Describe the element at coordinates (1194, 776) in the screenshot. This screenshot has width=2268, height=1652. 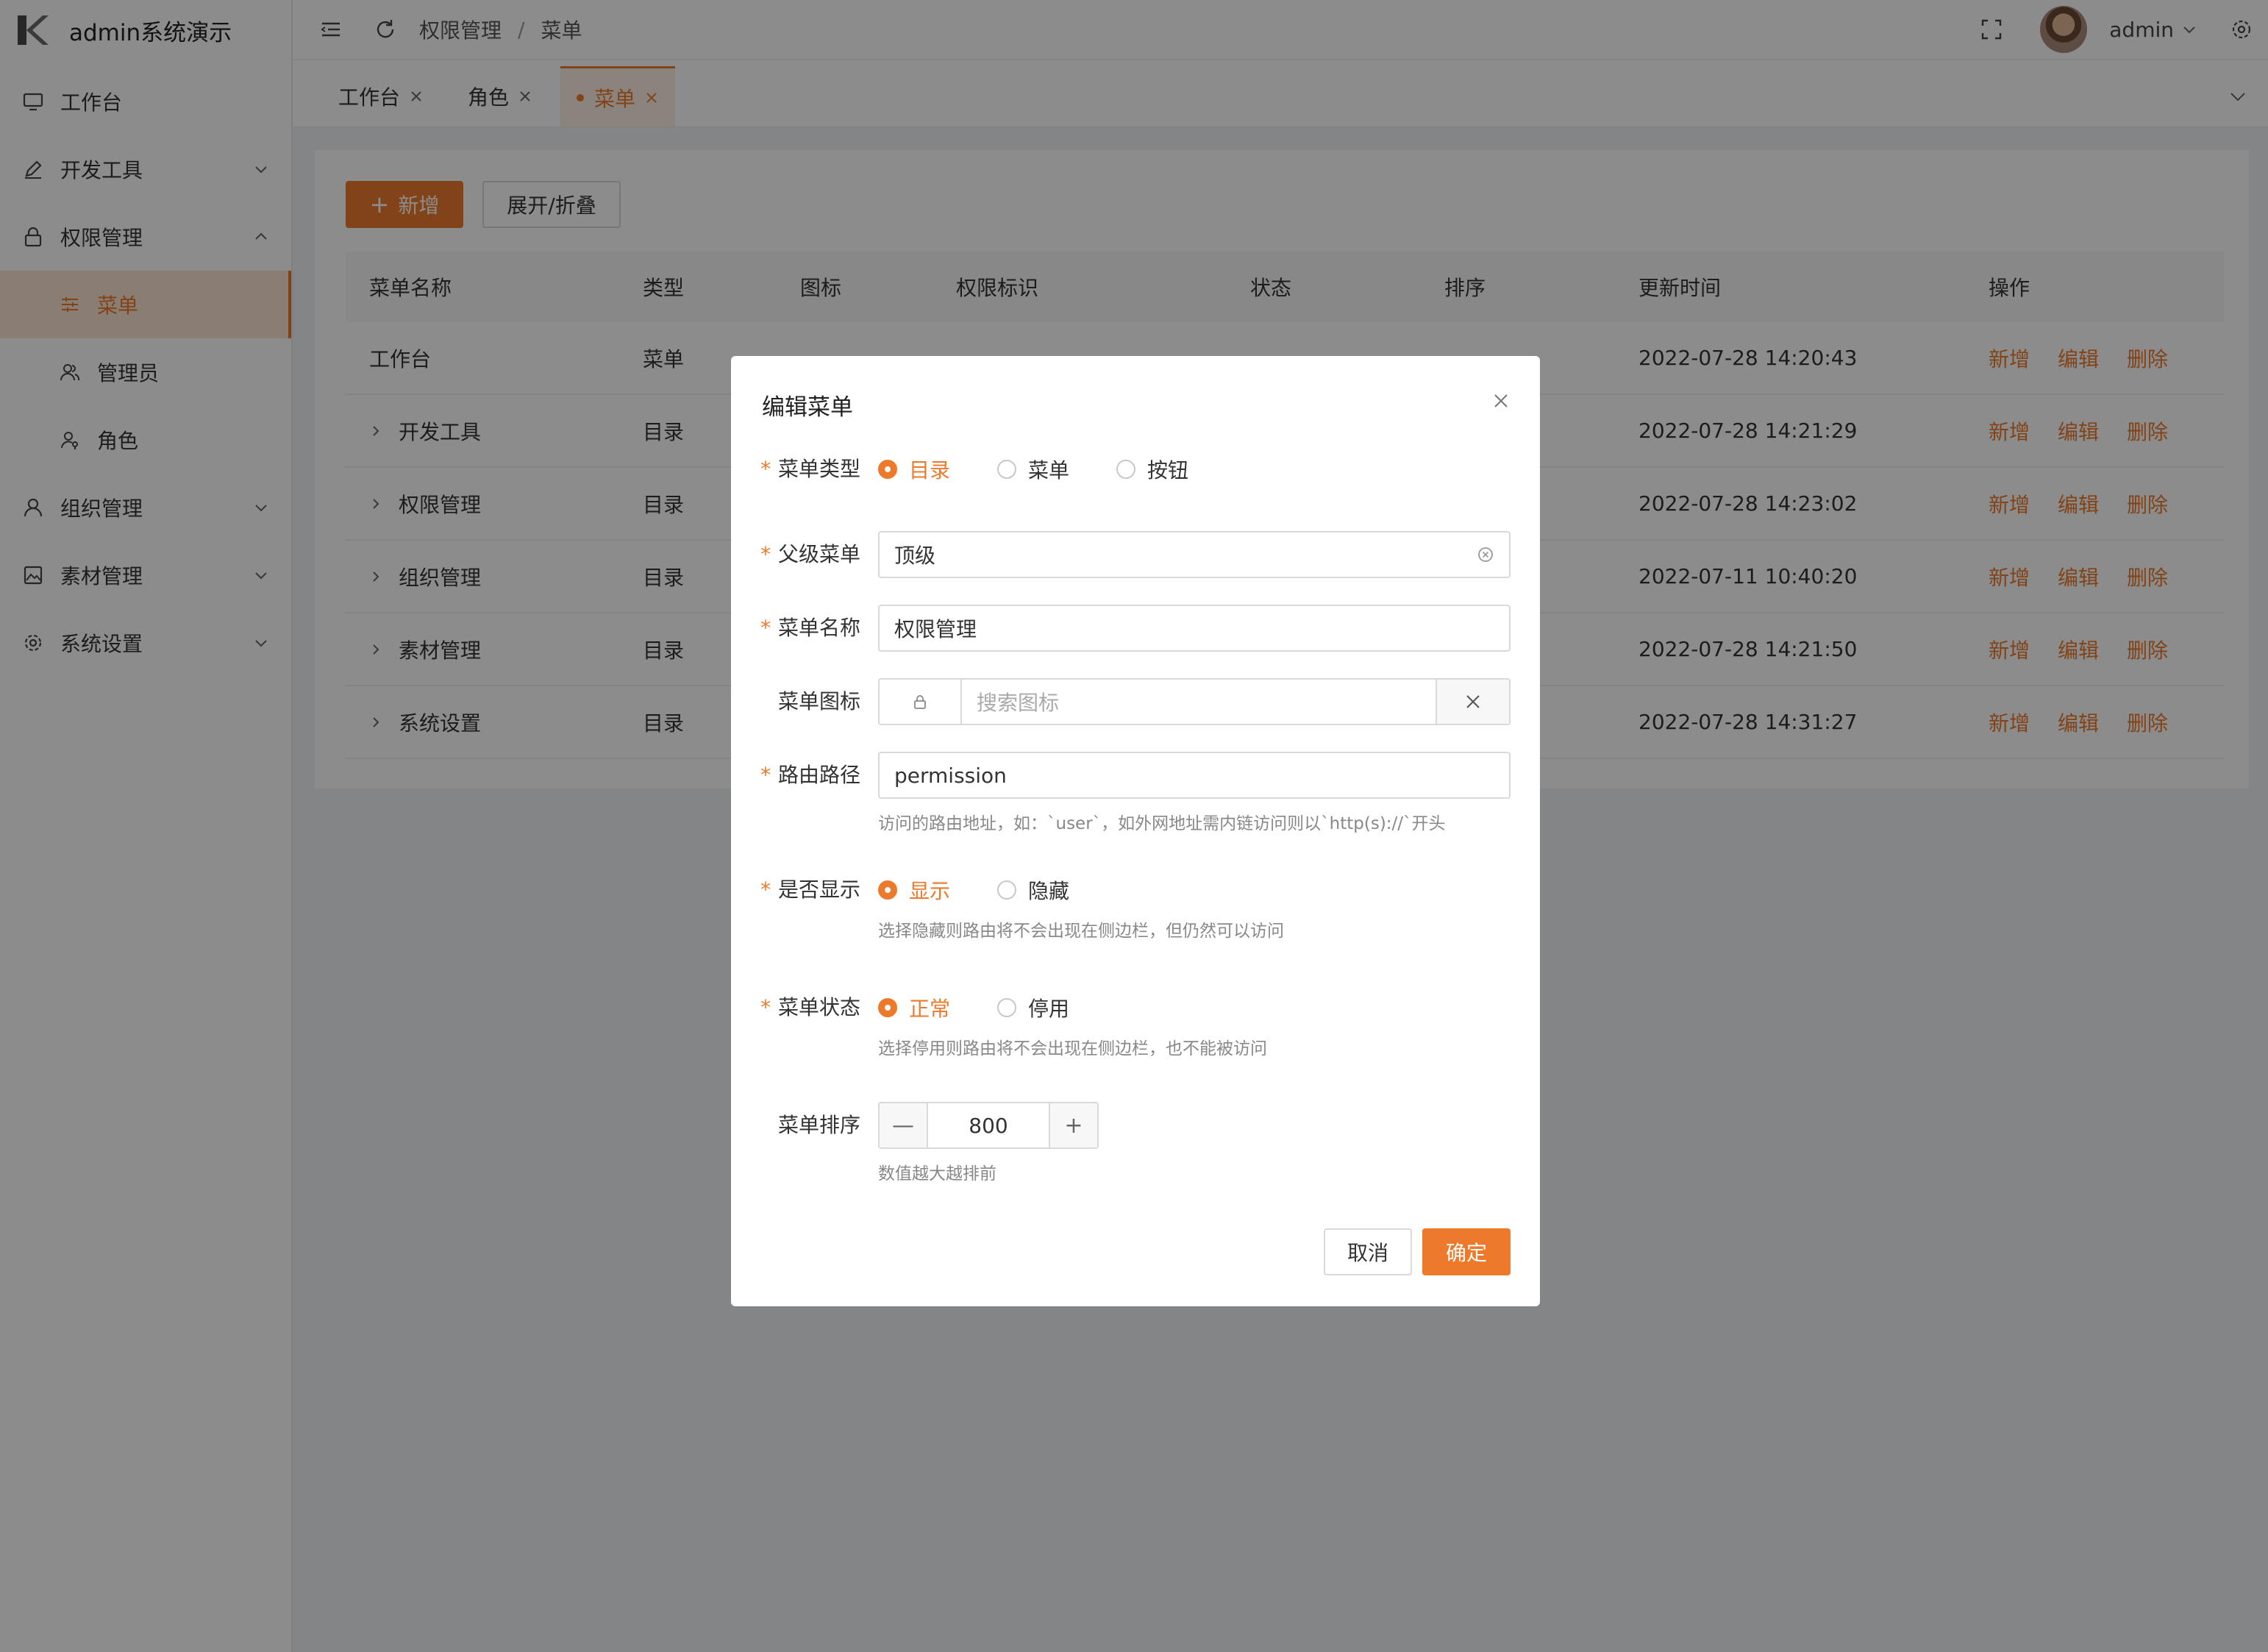
I see `route-path-input: permission` at that location.